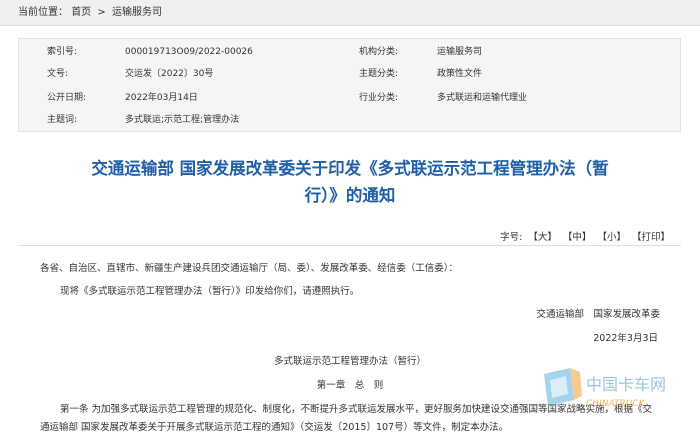 The image size is (700, 435). Describe the element at coordinates (349, 245) in the screenshot. I see `title-divider` at that location.